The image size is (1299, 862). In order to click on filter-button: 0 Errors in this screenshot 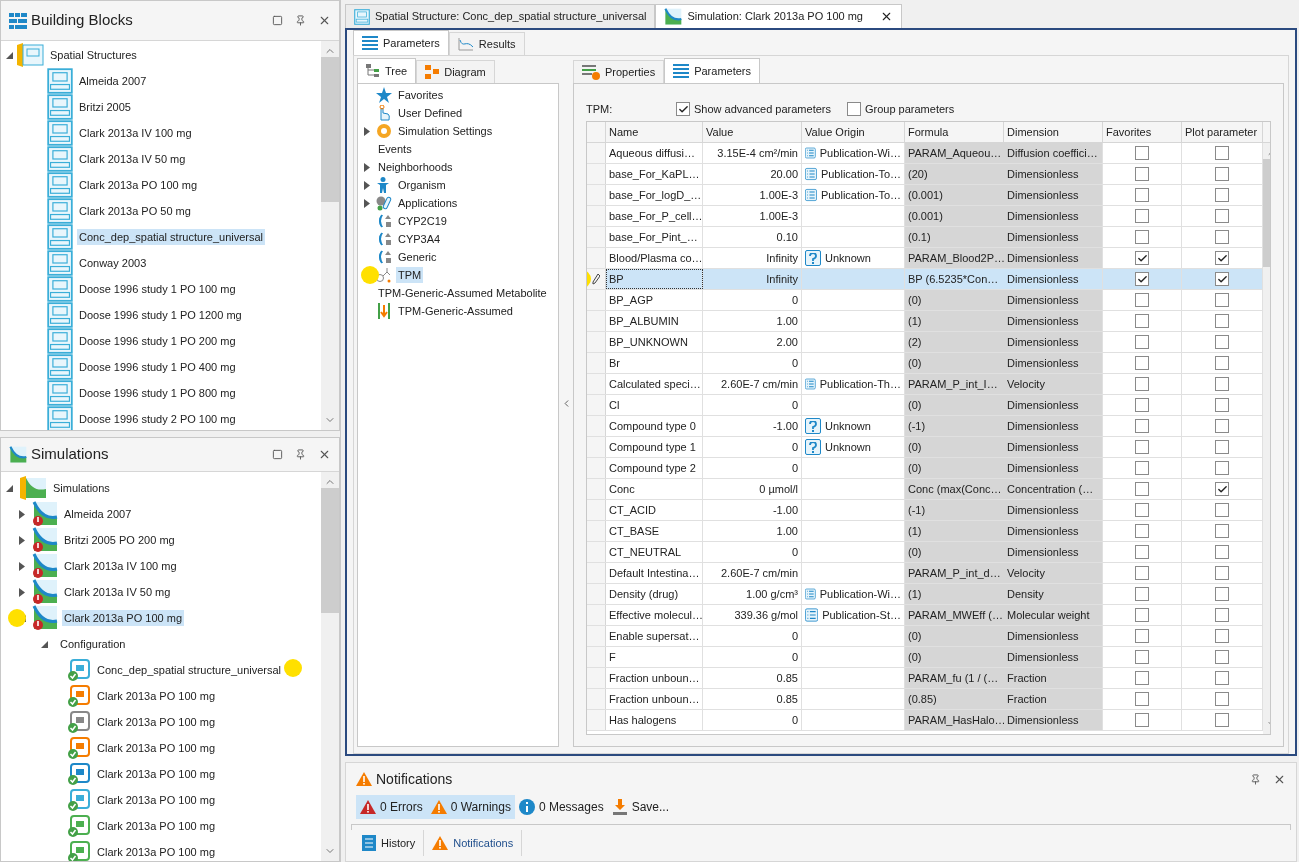, I will do `click(391, 807)`.